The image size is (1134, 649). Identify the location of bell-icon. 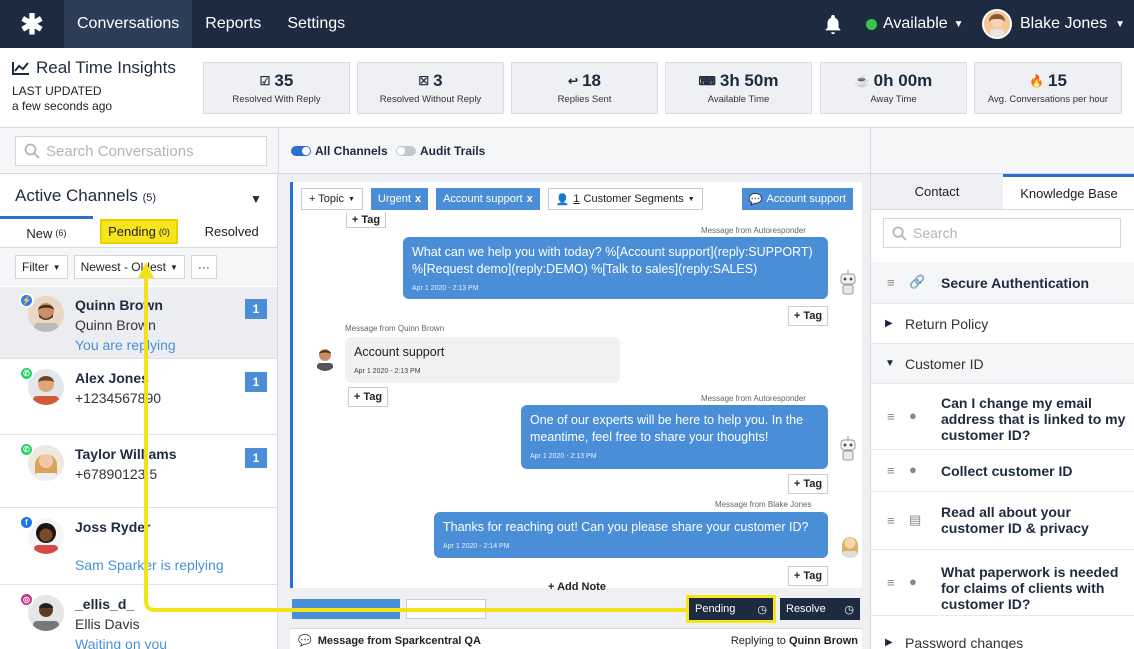
(833, 24).